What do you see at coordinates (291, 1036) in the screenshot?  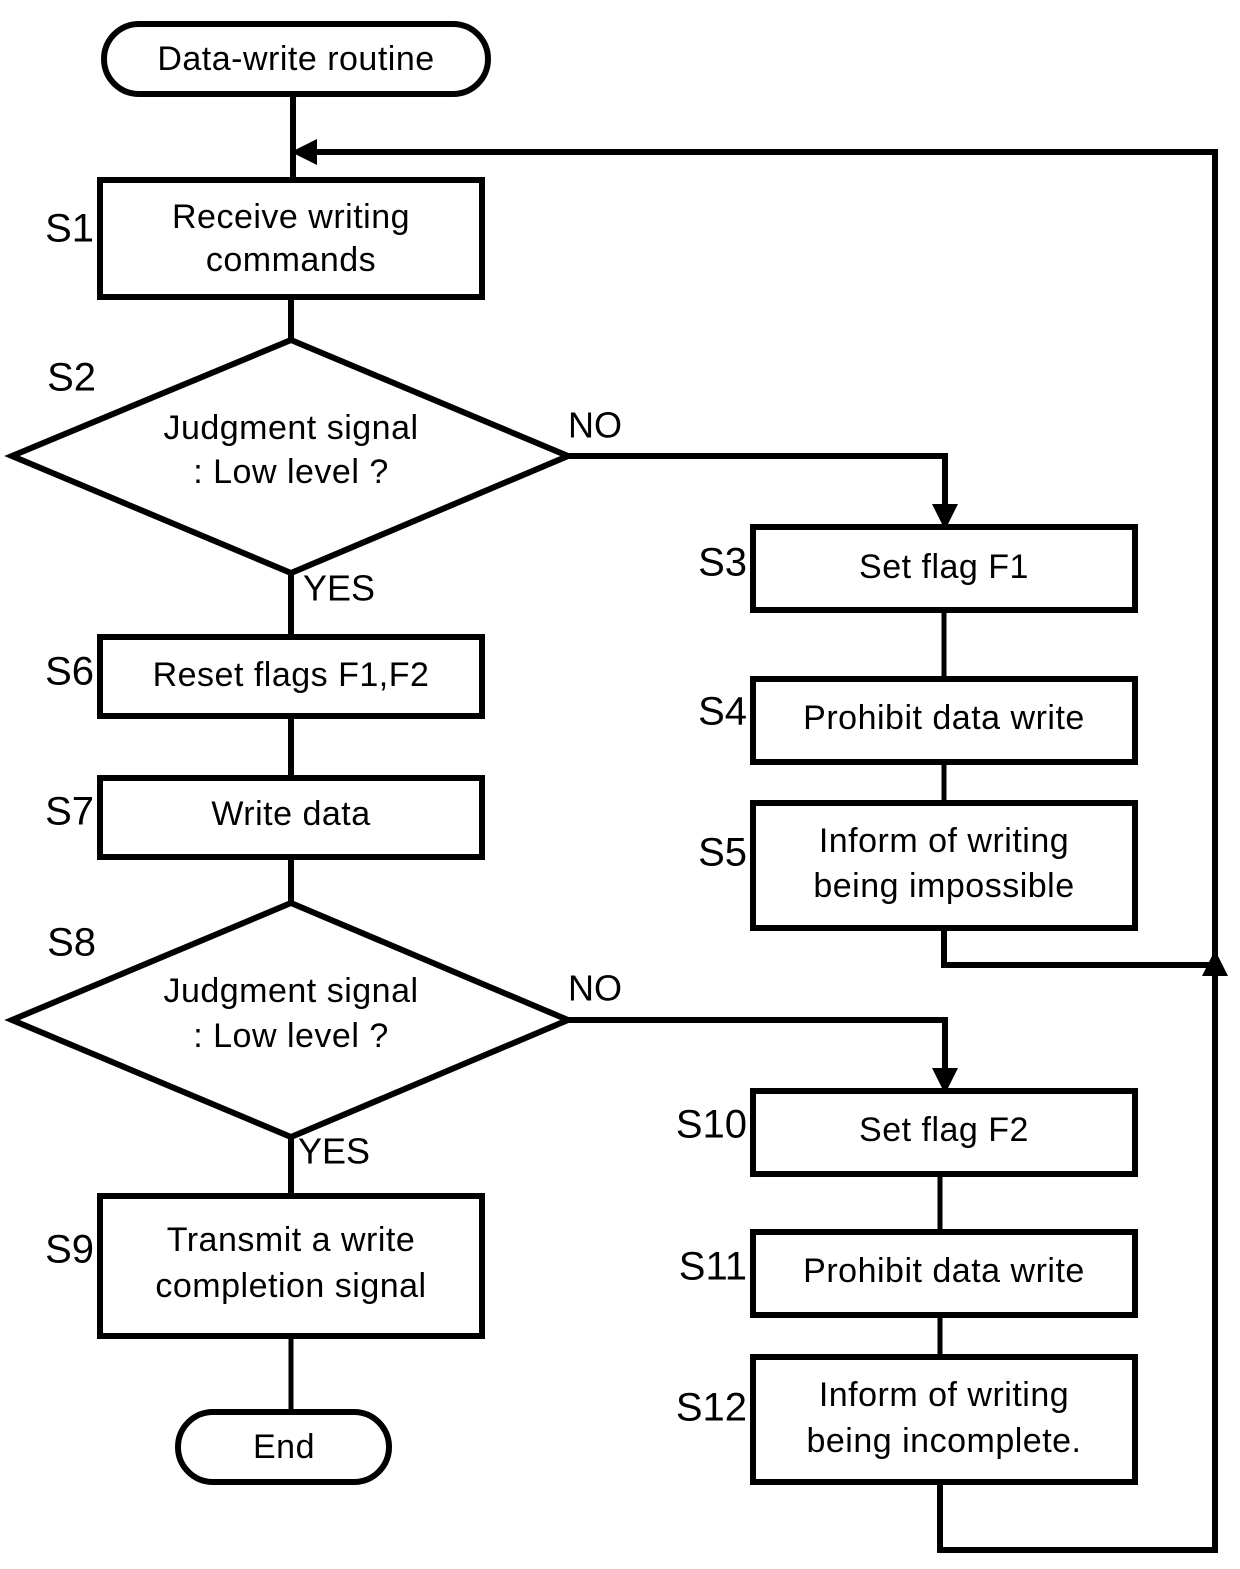 I see `s8-label-line-2: : Low level ?` at bounding box center [291, 1036].